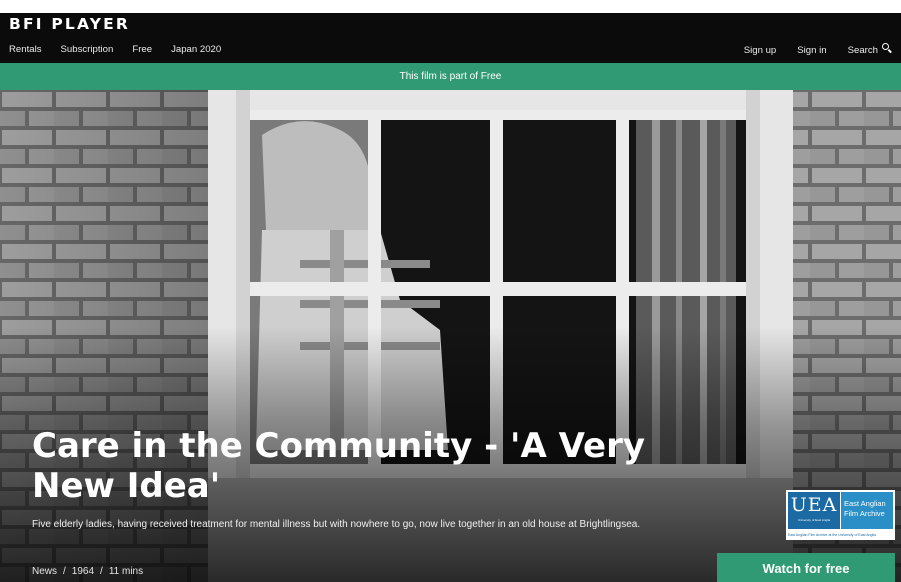 This screenshot has width=901, height=582. I want to click on film-genre: News, so click(44, 571).